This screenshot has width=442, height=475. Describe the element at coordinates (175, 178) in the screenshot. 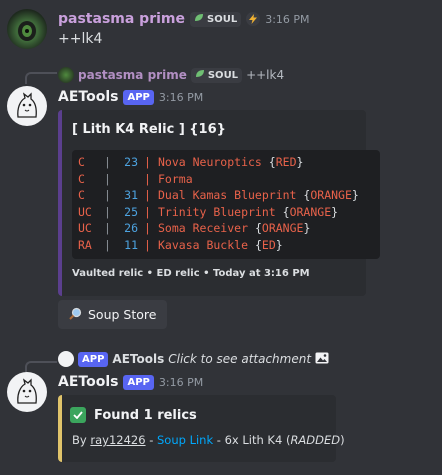

I see `relic-item-name: Forma` at that location.